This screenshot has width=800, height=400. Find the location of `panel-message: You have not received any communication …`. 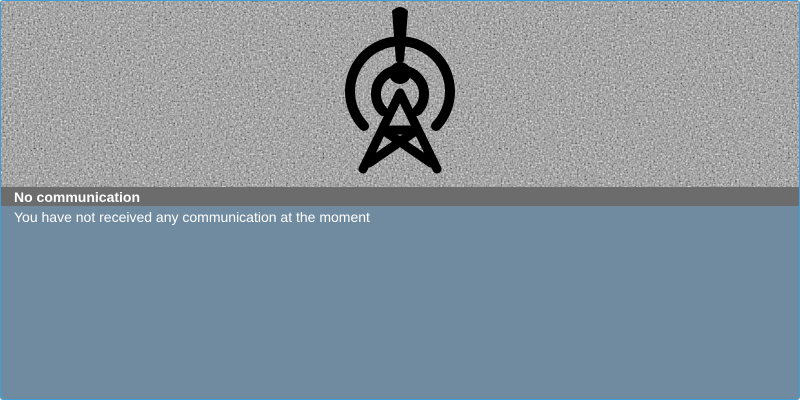

panel-message: You have not received any communication … is located at coordinates (192, 217).